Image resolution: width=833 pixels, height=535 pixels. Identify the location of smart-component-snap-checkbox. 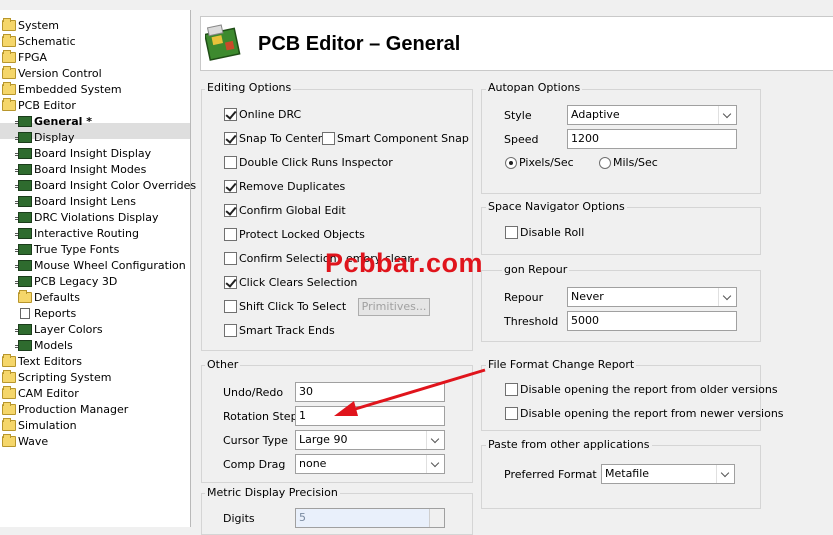
(328, 138).